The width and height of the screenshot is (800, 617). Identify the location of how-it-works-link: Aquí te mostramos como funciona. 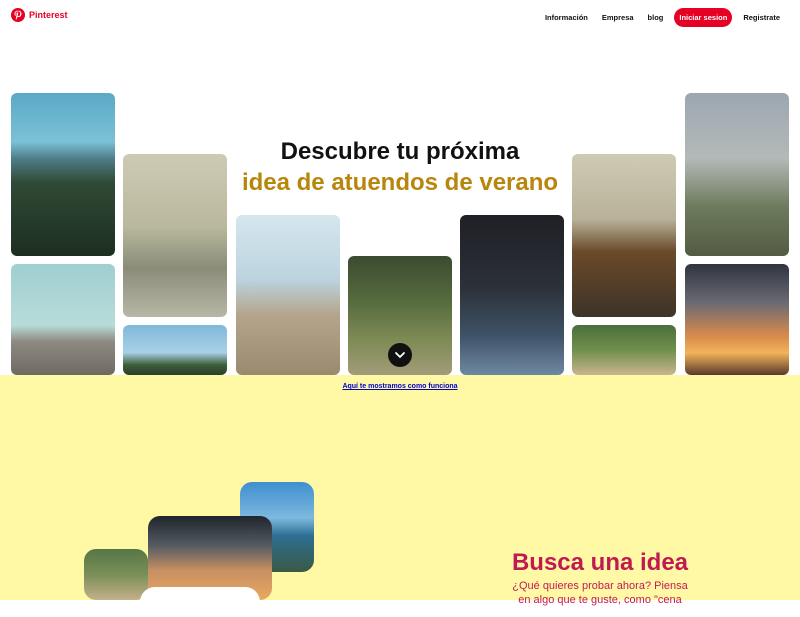
(400, 386).